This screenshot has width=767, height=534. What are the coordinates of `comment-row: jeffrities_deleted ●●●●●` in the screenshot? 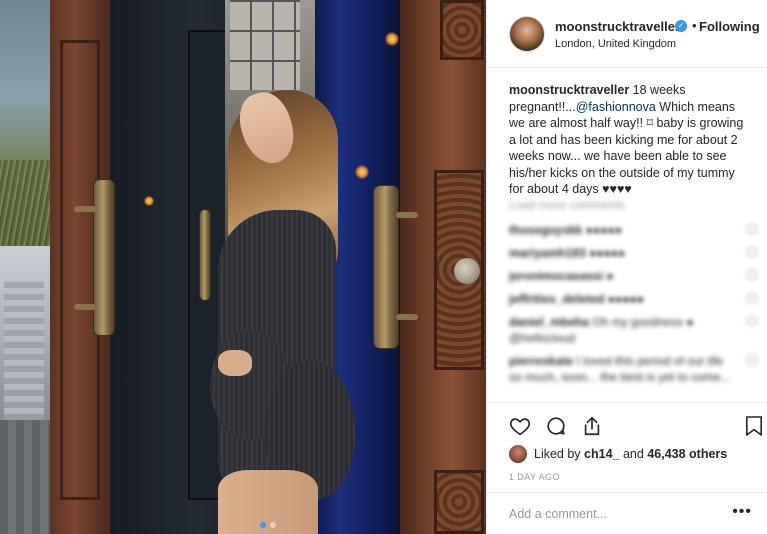 It's located at (633, 299).